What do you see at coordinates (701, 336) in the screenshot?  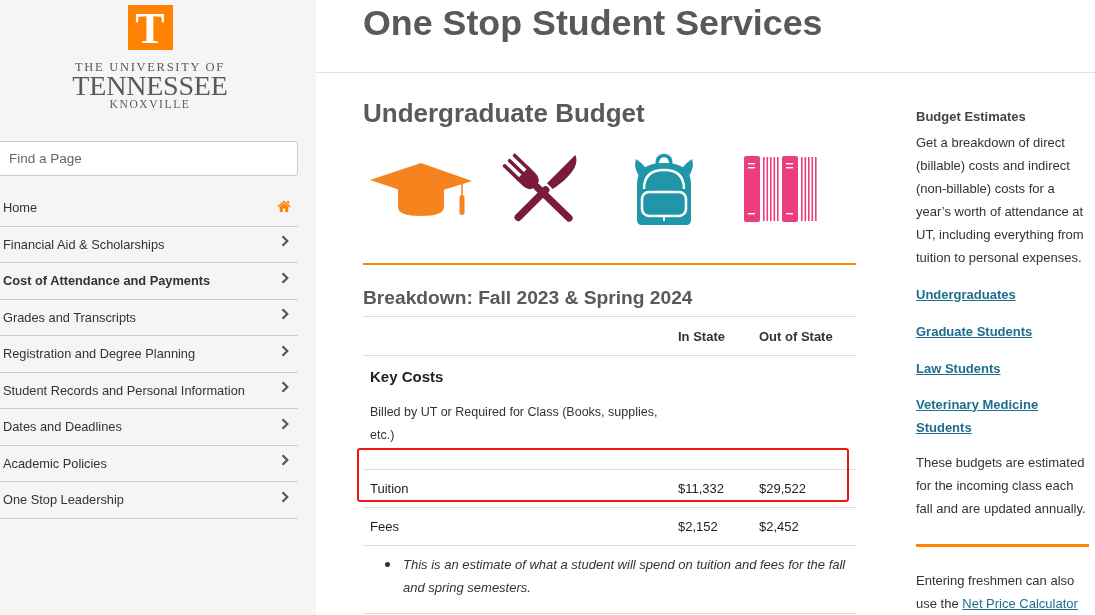 I see `column-header: In State` at bounding box center [701, 336].